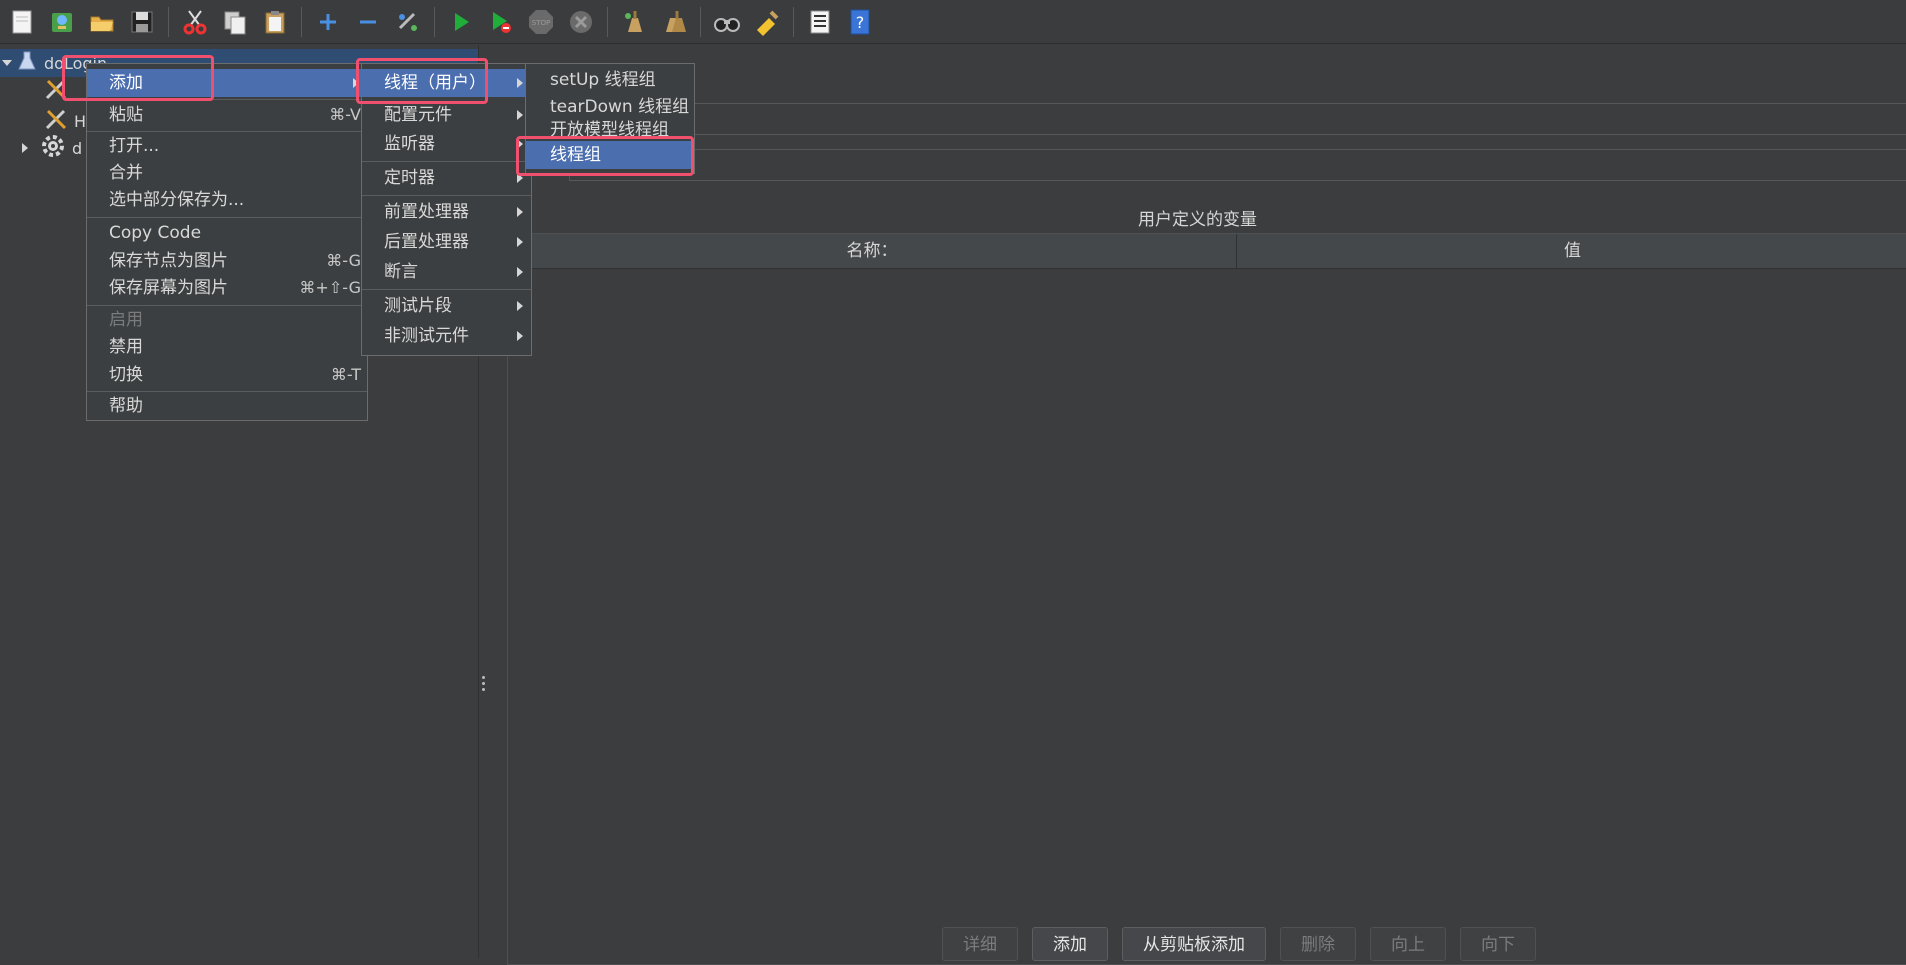 This screenshot has height=965, width=1906. What do you see at coordinates (610, 80) in the screenshot?
I see `submenu-item-setup-thread-group: setUp 线程组` at bounding box center [610, 80].